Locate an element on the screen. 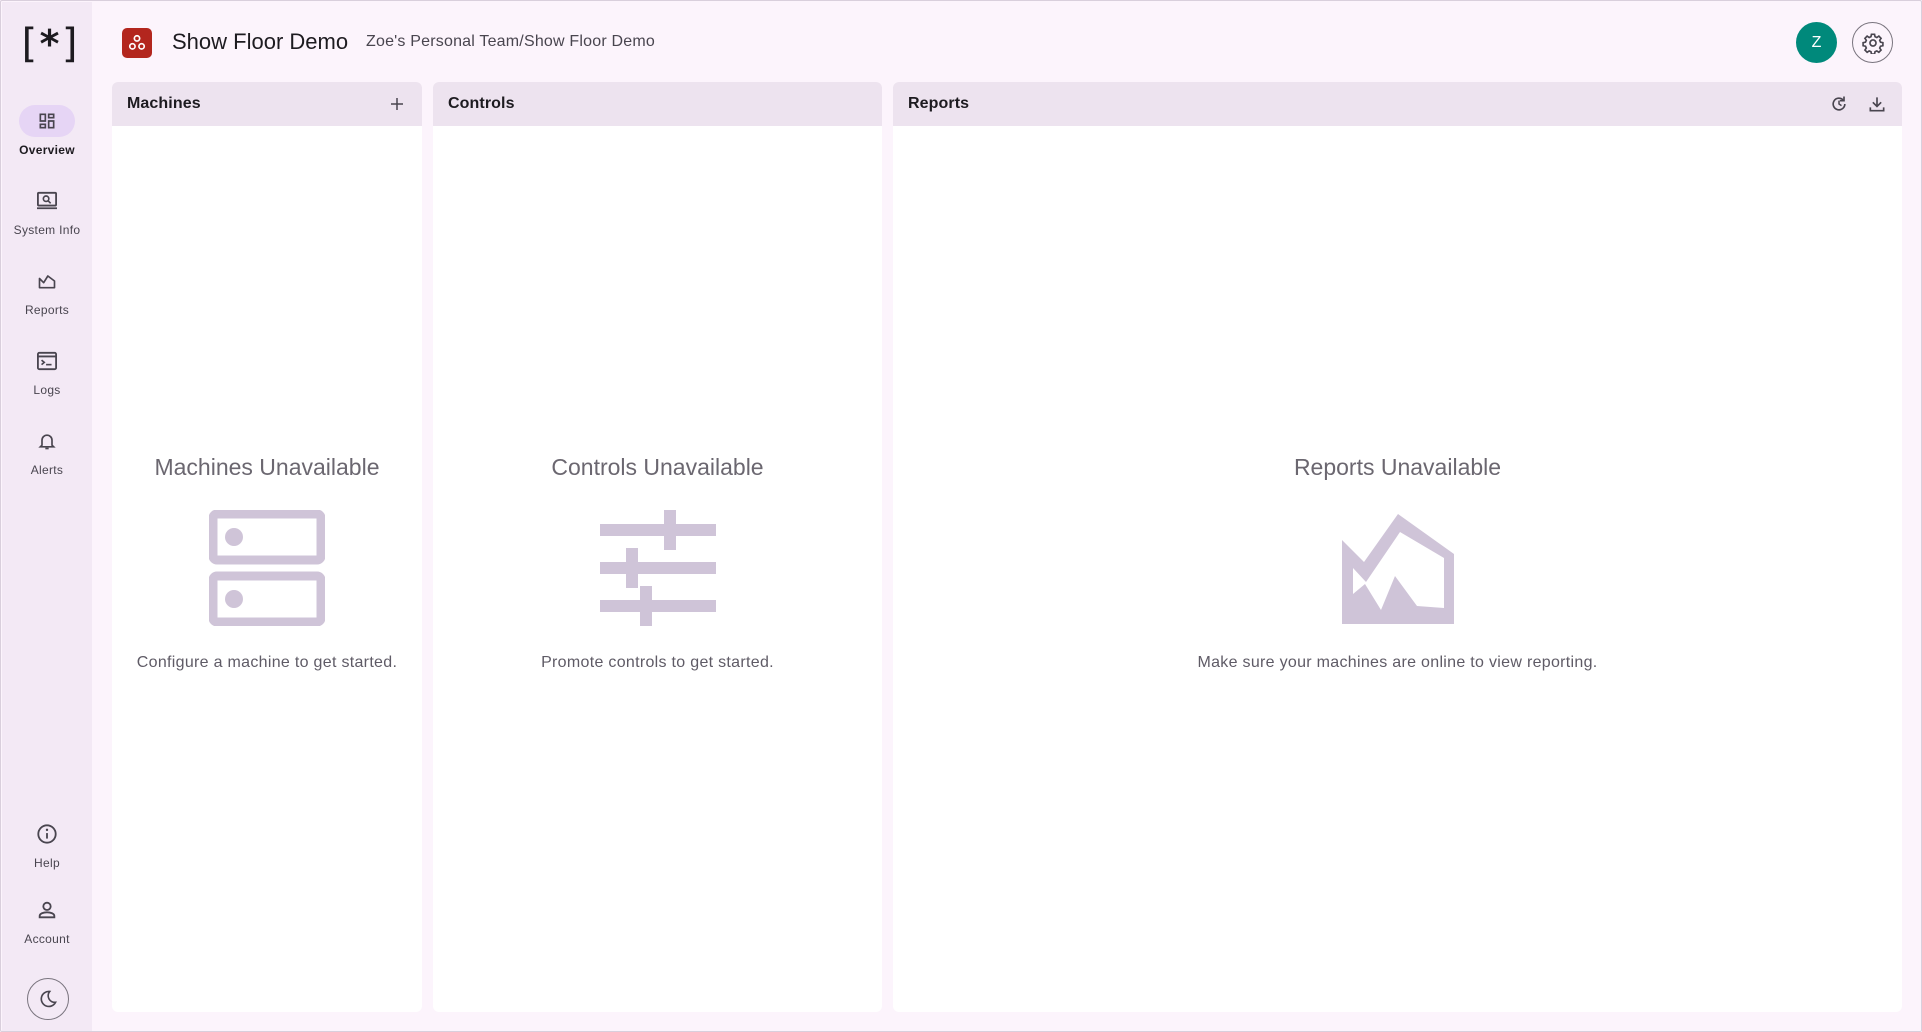  sidebar-item-overview: Overview is located at coordinates (47, 131).